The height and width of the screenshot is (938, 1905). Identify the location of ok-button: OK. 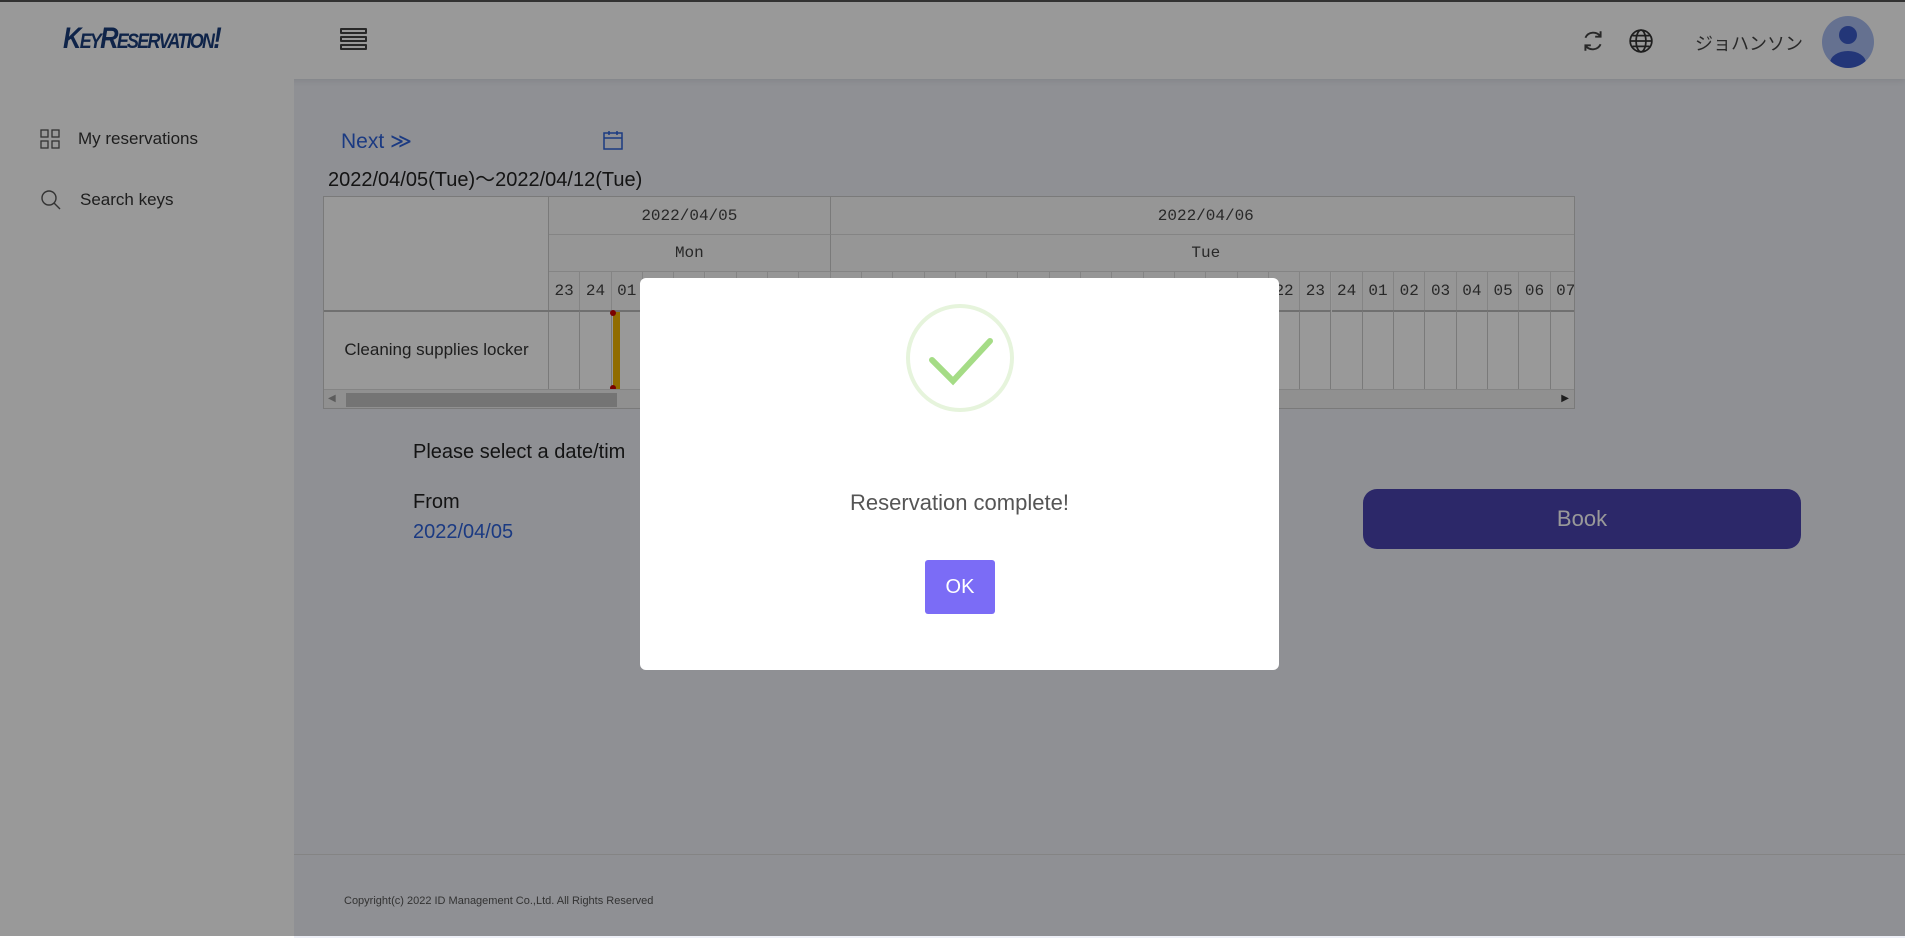
(960, 587).